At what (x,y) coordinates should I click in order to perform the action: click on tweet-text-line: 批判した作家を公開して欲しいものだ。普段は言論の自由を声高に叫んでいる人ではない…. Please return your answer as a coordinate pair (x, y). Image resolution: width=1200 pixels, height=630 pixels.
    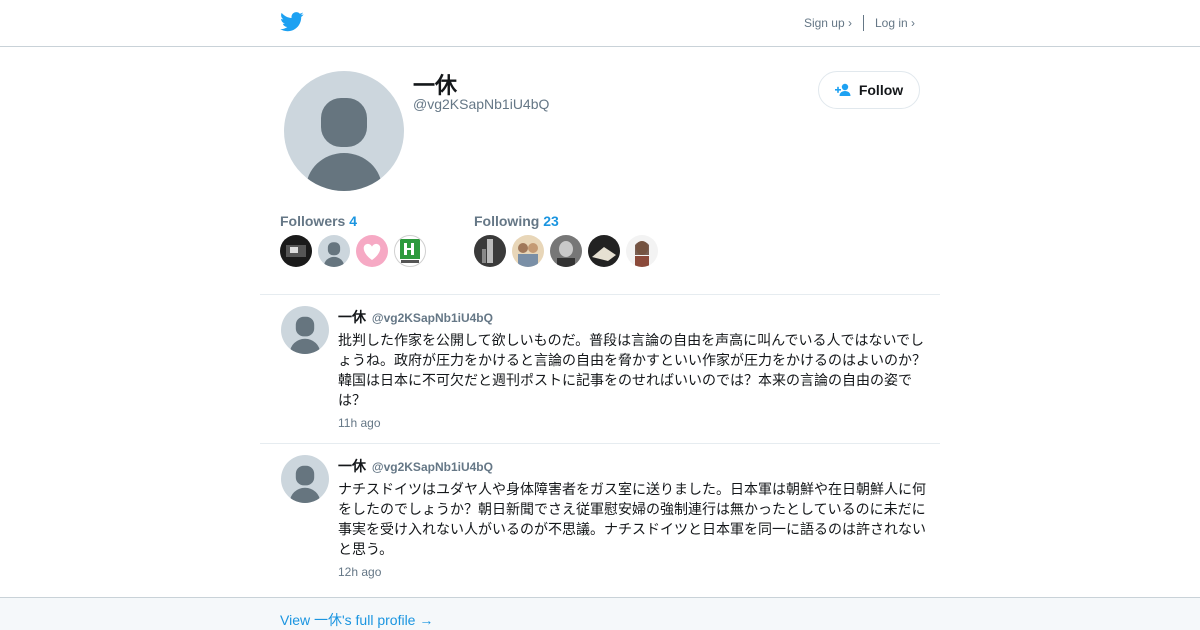
    Looking at the image, I should click on (631, 340).